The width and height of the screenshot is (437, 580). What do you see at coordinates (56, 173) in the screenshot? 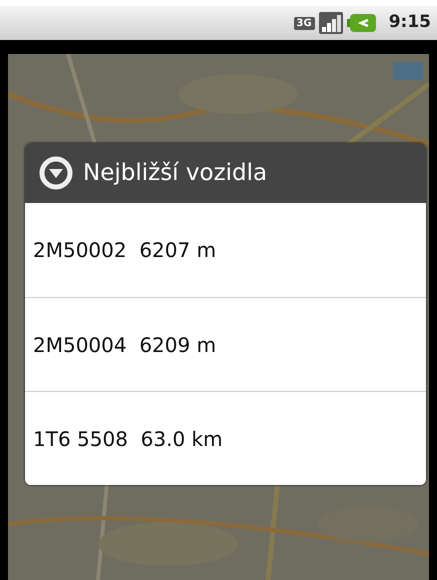
I see `collapse-icon` at bounding box center [56, 173].